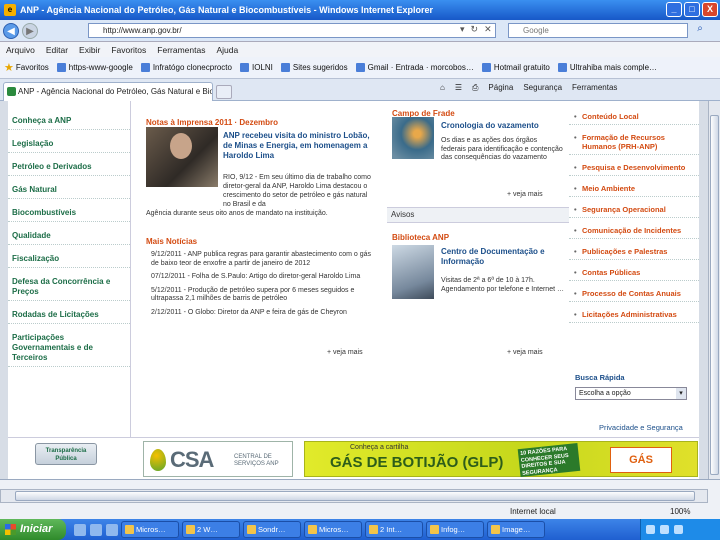  Describe the element at coordinates (692, 9) in the screenshot. I see `maximize-button: □` at that location.